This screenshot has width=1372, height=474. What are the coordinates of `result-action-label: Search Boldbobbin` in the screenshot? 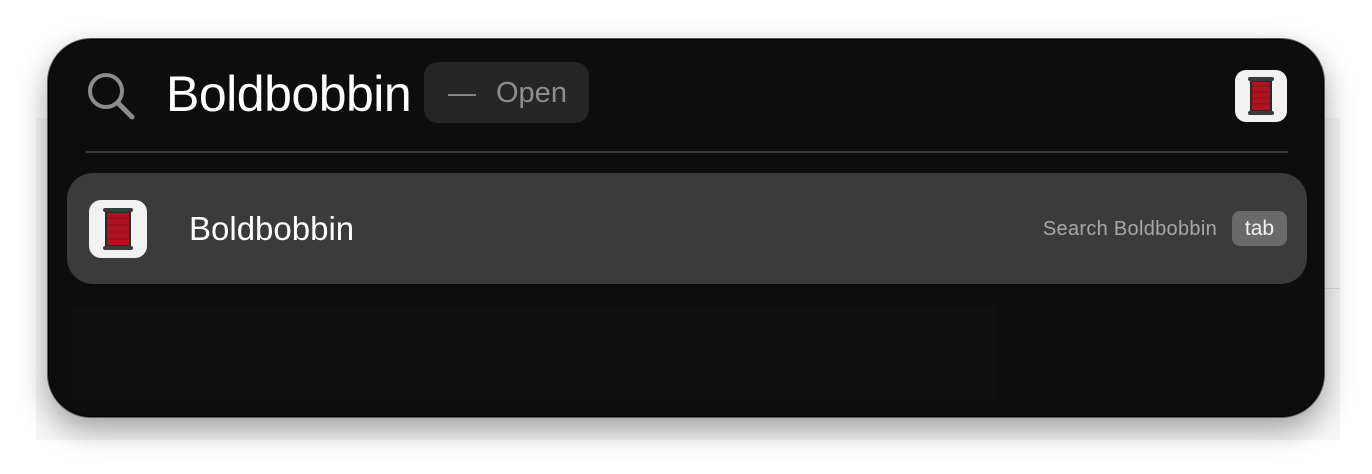 It's located at (1129, 229).